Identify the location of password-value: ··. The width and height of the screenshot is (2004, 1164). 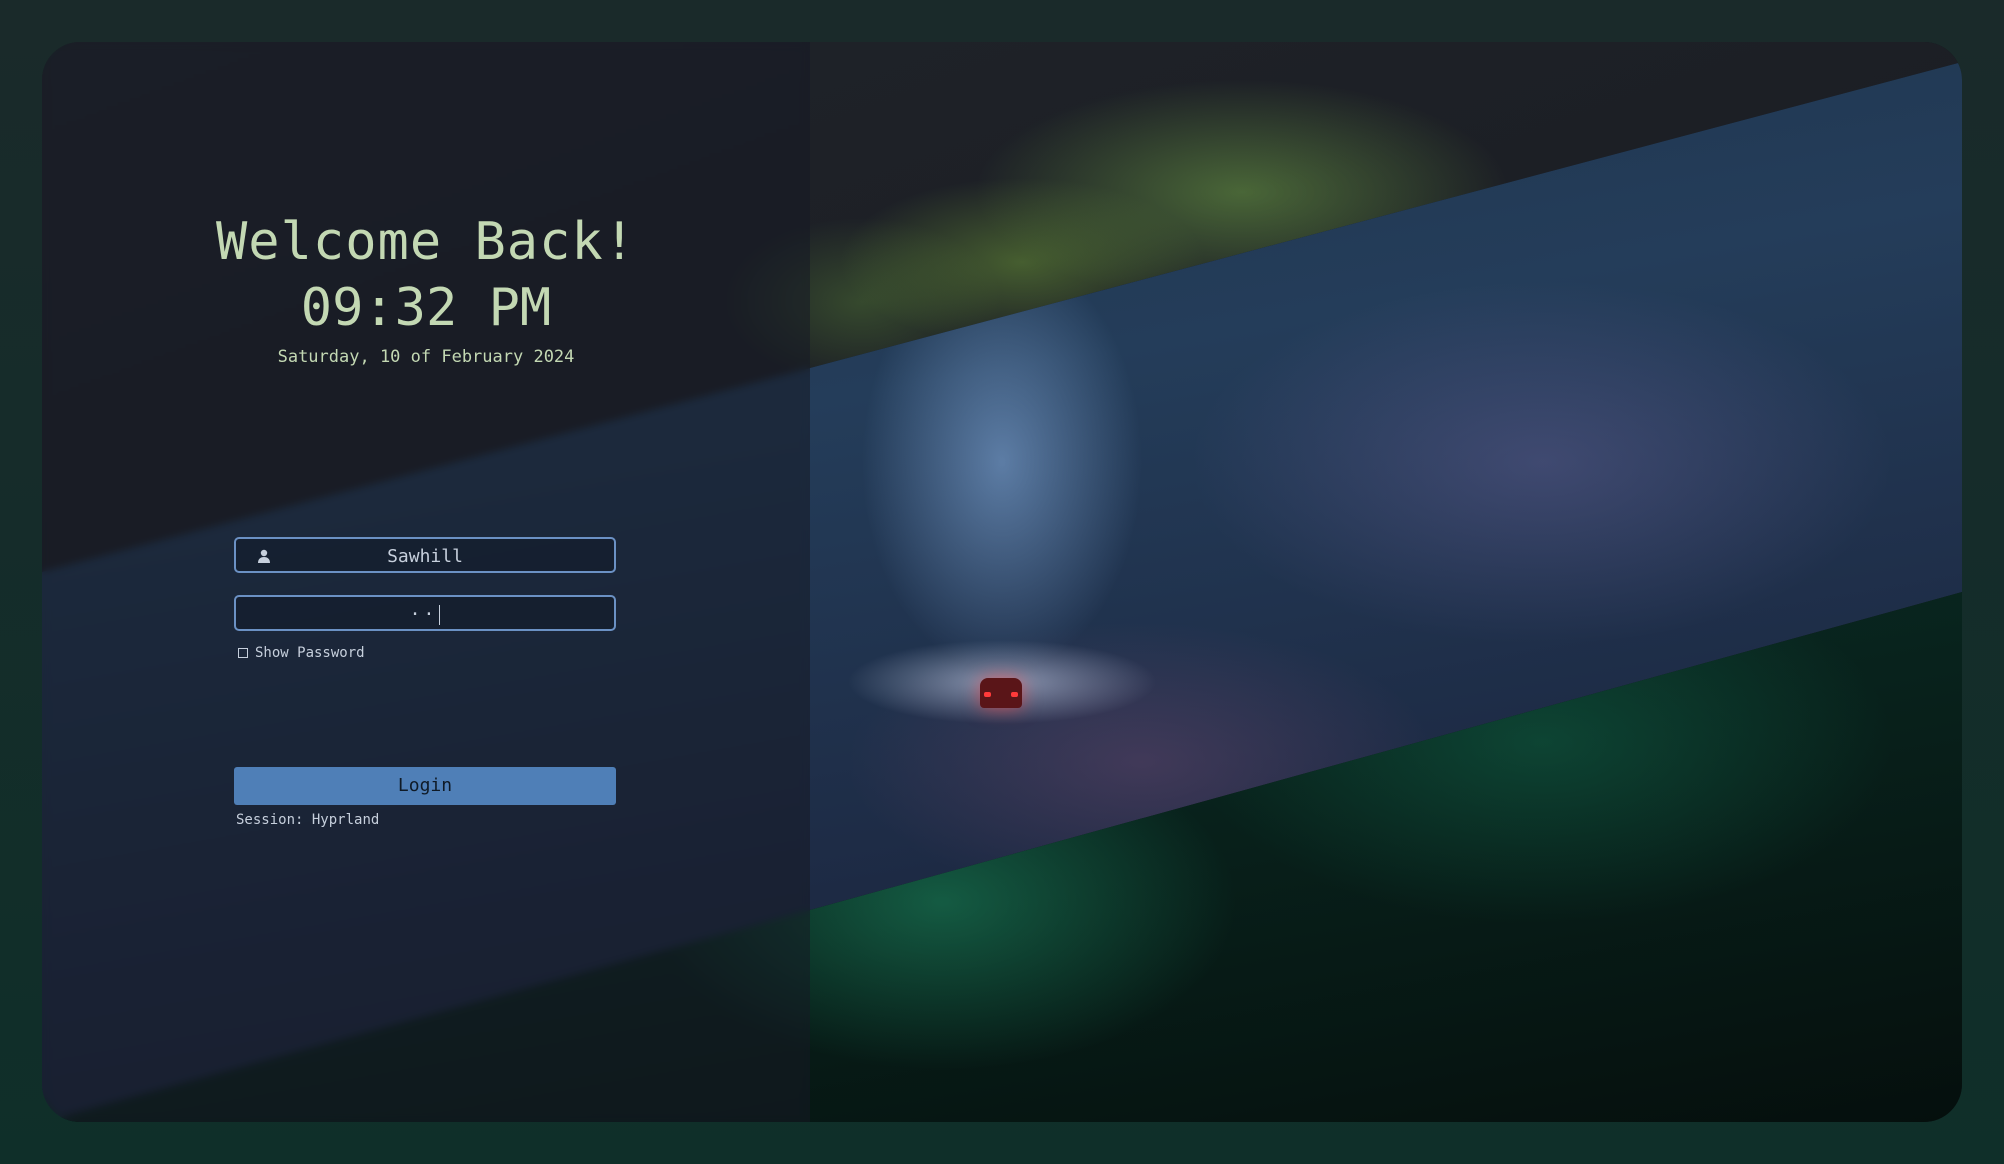
(425, 614).